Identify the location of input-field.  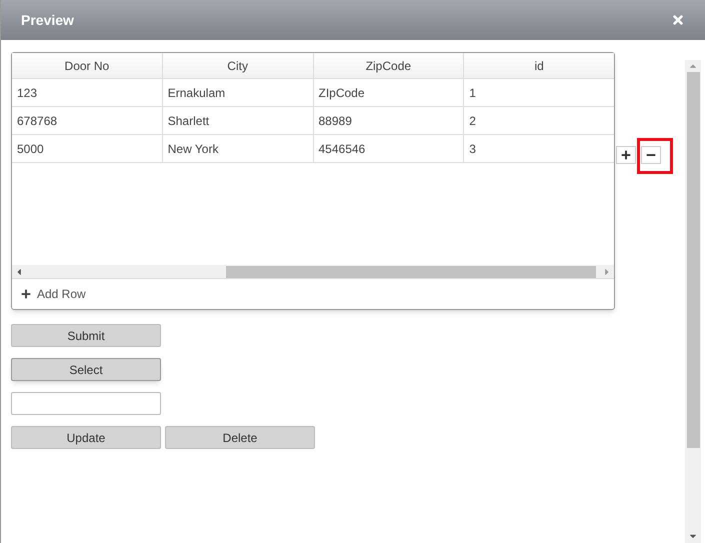
(86, 403).